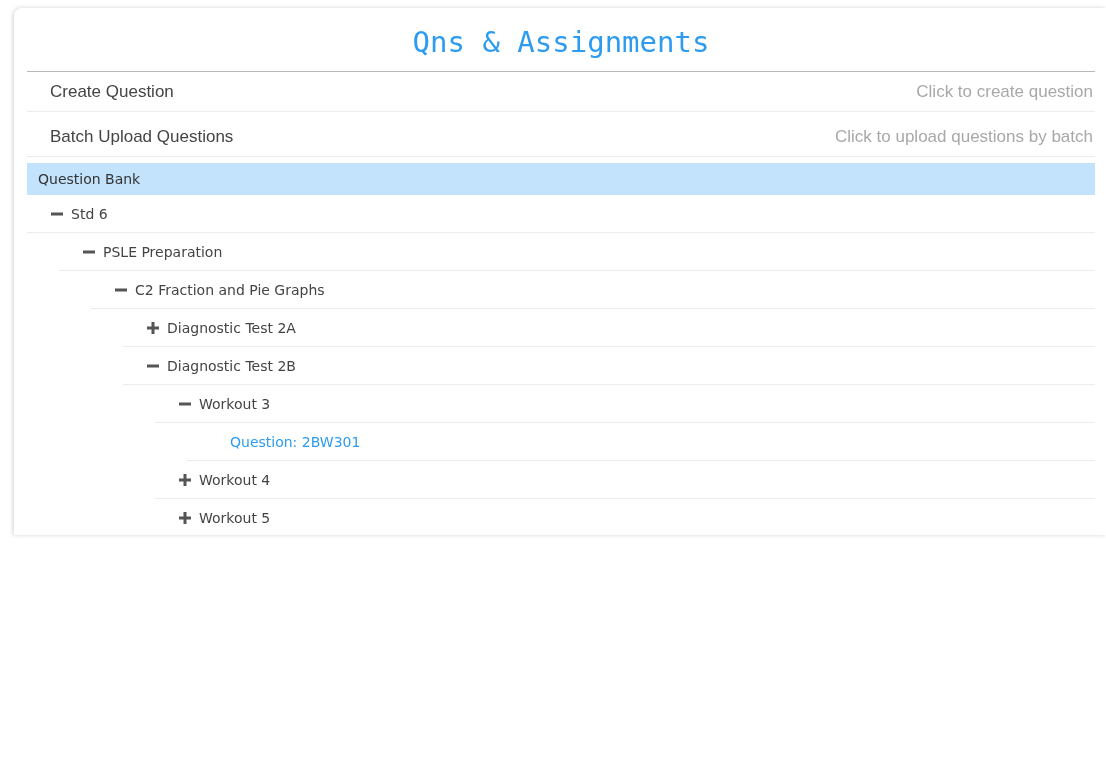 The width and height of the screenshot is (1106, 770). Describe the element at coordinates (163, 251) in the screenshot. I see `tree-item: PSLE Preparation` at that location.